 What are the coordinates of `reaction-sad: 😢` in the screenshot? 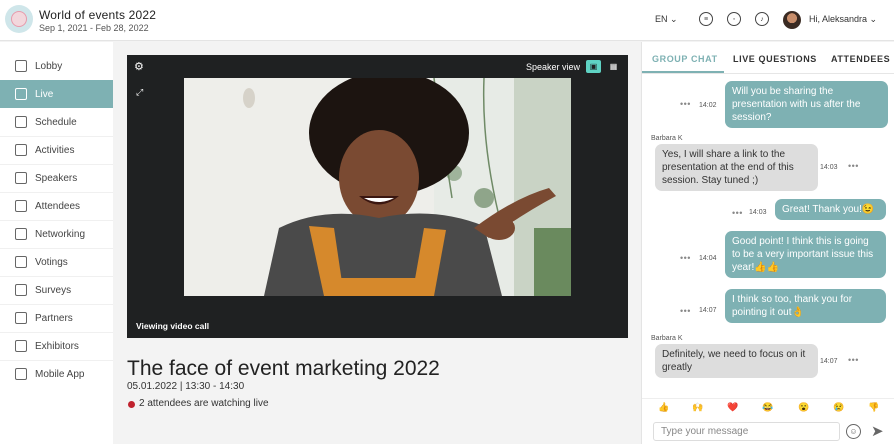 It's located at (838, 407).